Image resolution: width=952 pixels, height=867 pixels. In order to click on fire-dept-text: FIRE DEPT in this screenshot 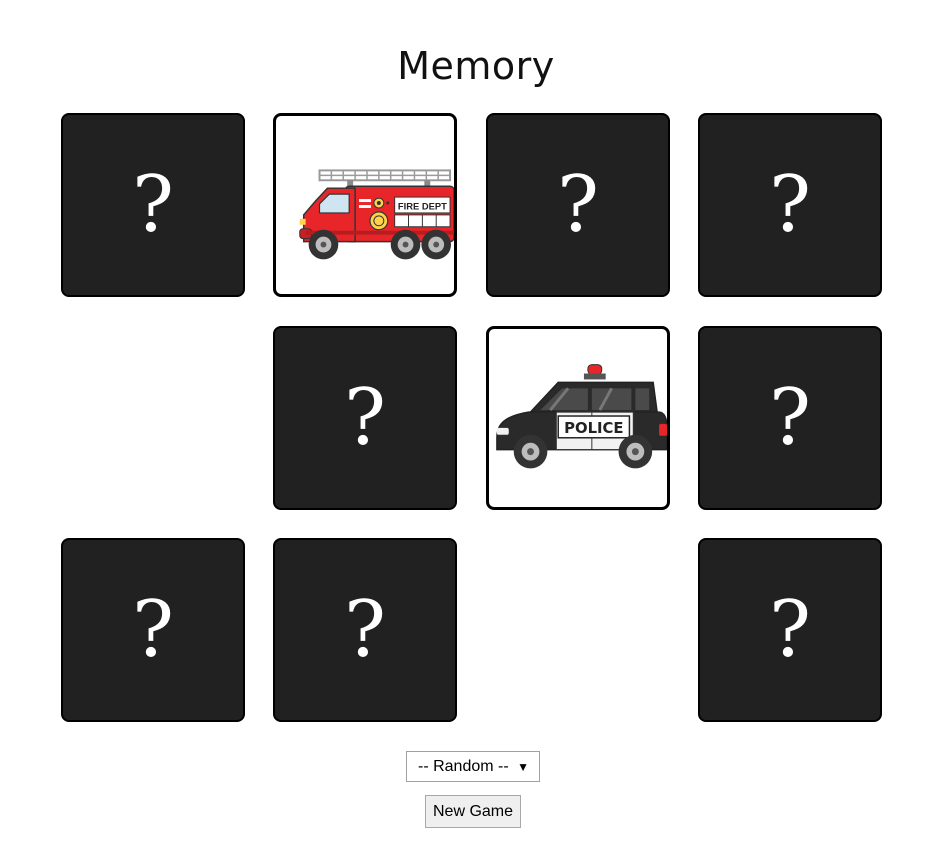, I will do `click(422, 205)`.